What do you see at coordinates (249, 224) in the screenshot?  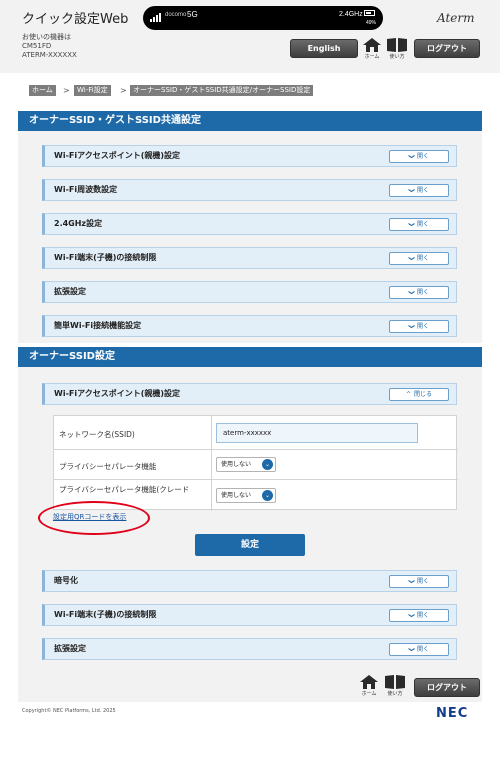 I see `accordion-24ghz: 2.4GHz設定 ❯ 開く` at bounding box center [249, 224].